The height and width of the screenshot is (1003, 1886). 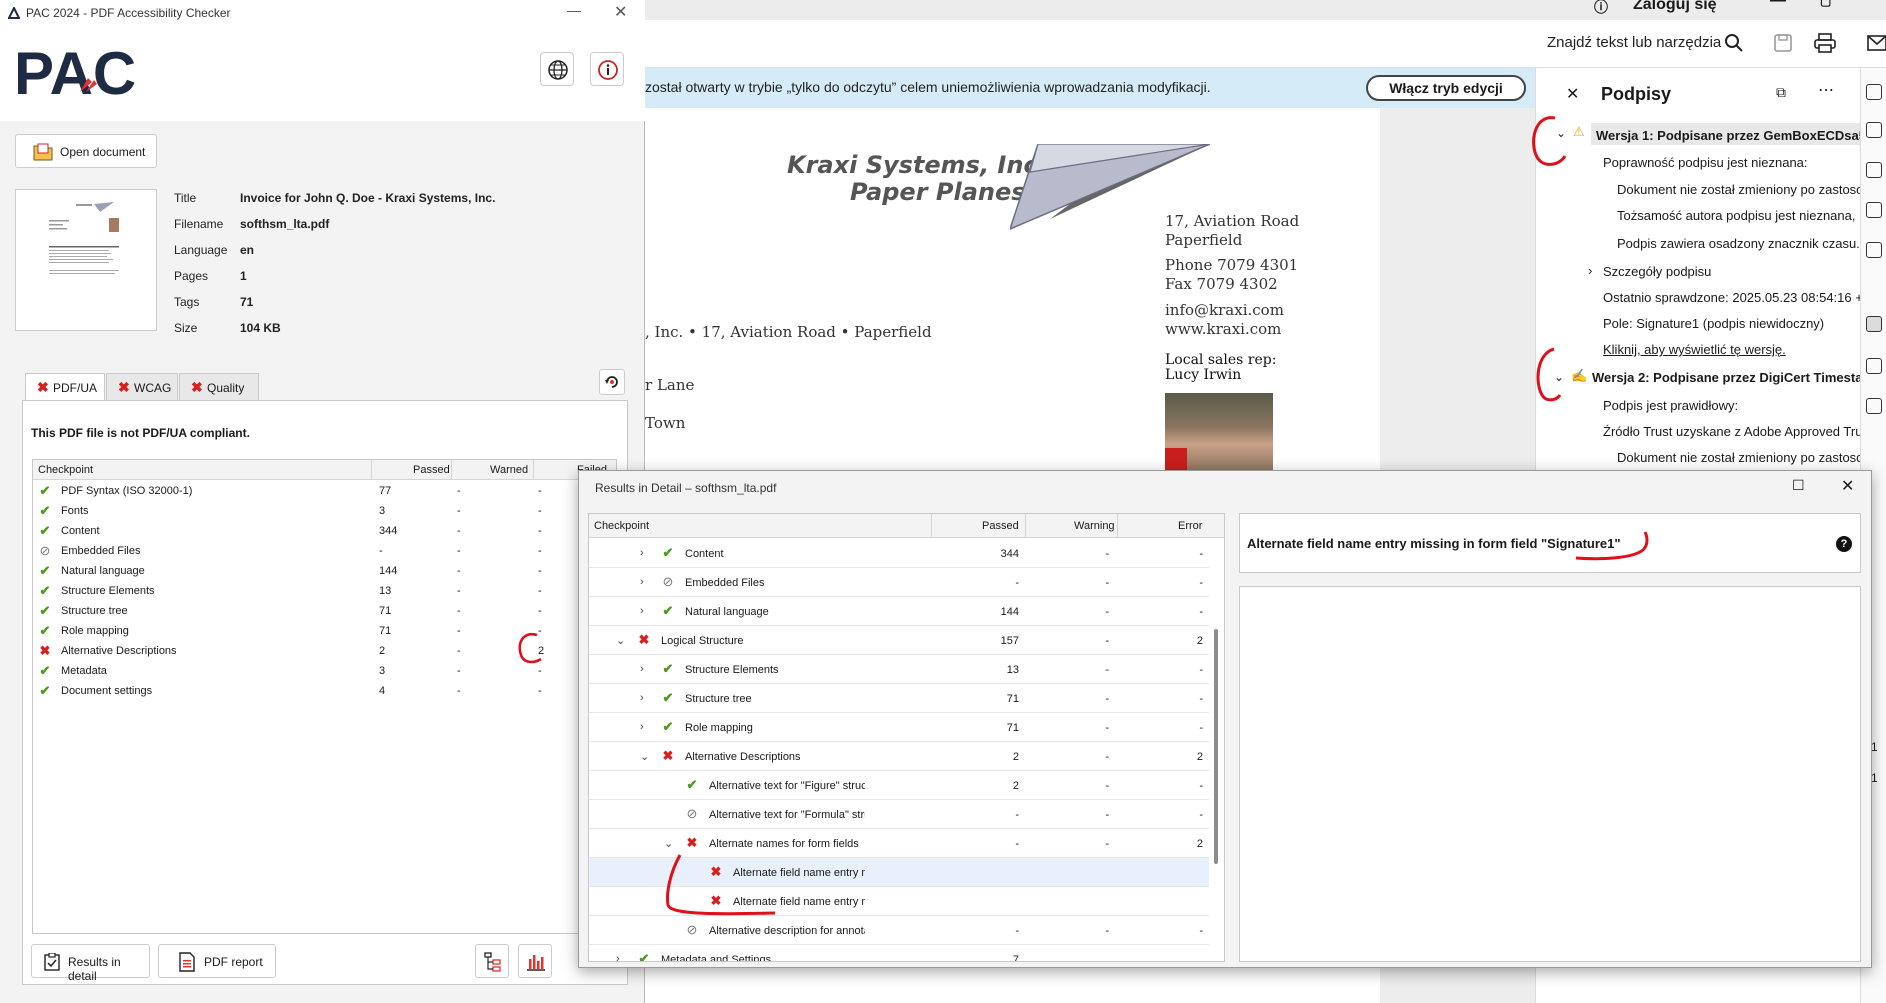 I want to click on help-icon: ⓘ, so click(x=1601, y=8).